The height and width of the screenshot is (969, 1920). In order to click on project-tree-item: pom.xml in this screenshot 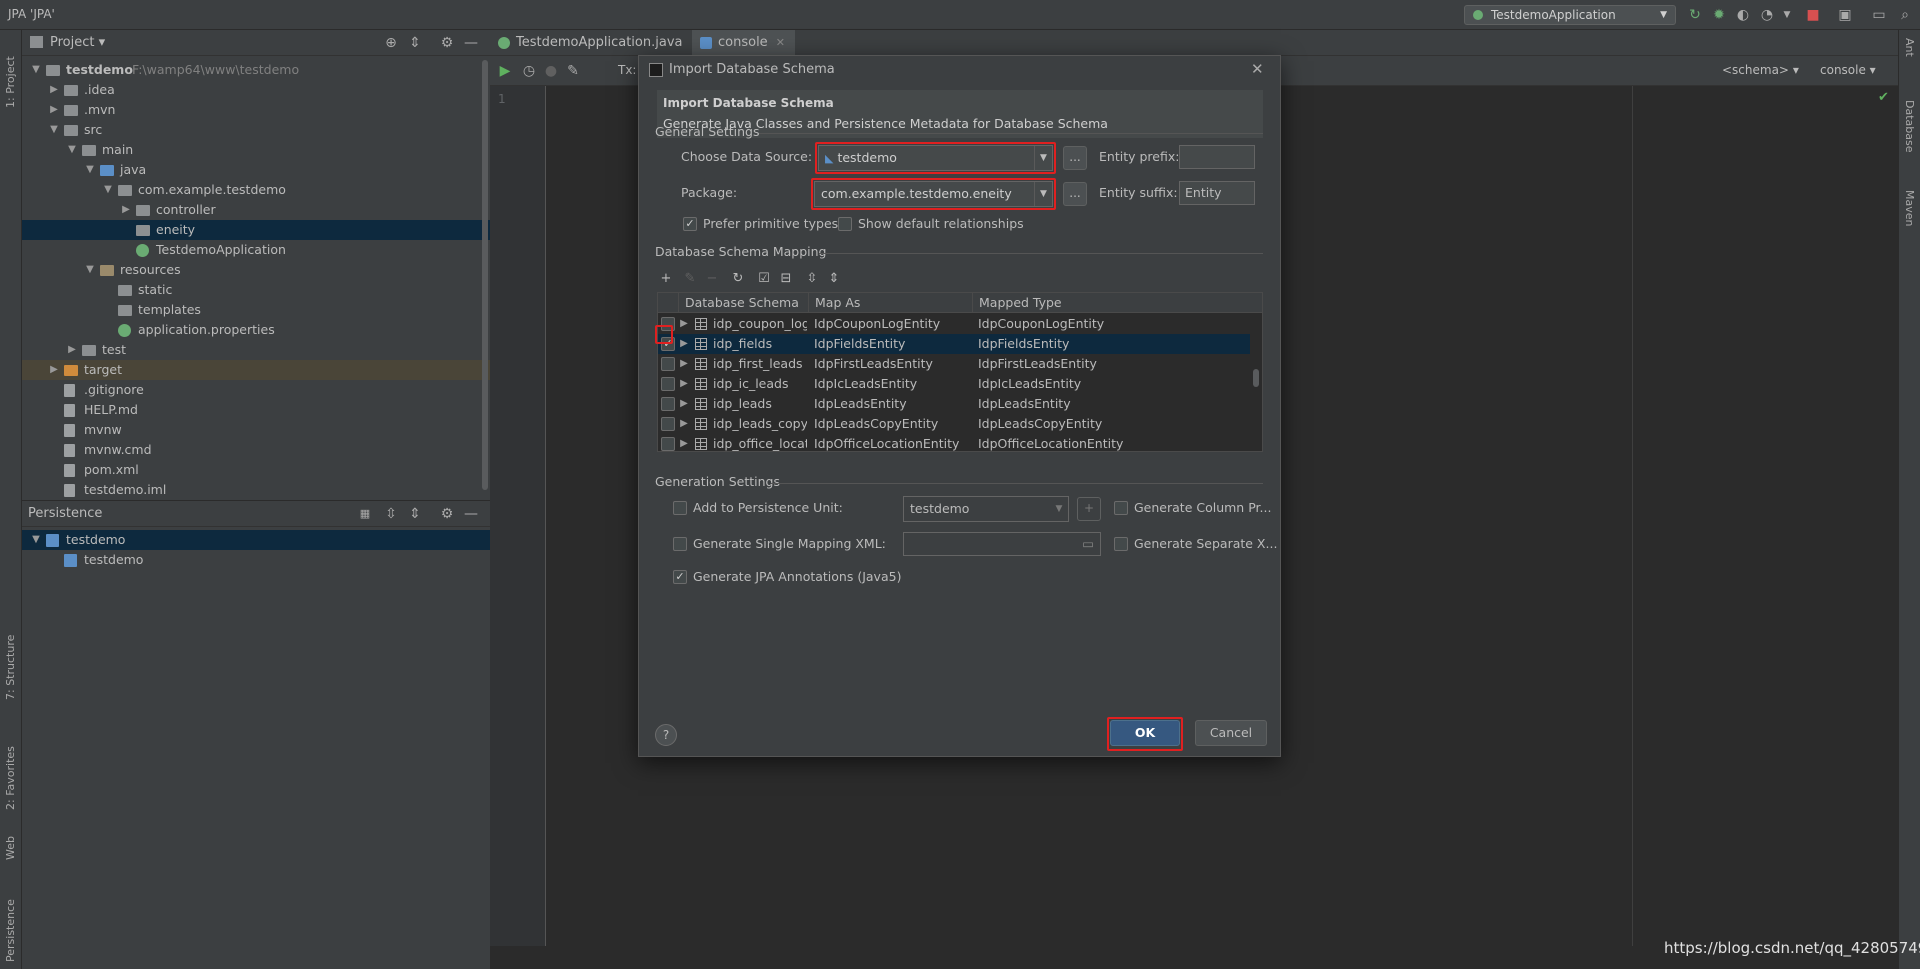, I will do `click(256, 470)`.